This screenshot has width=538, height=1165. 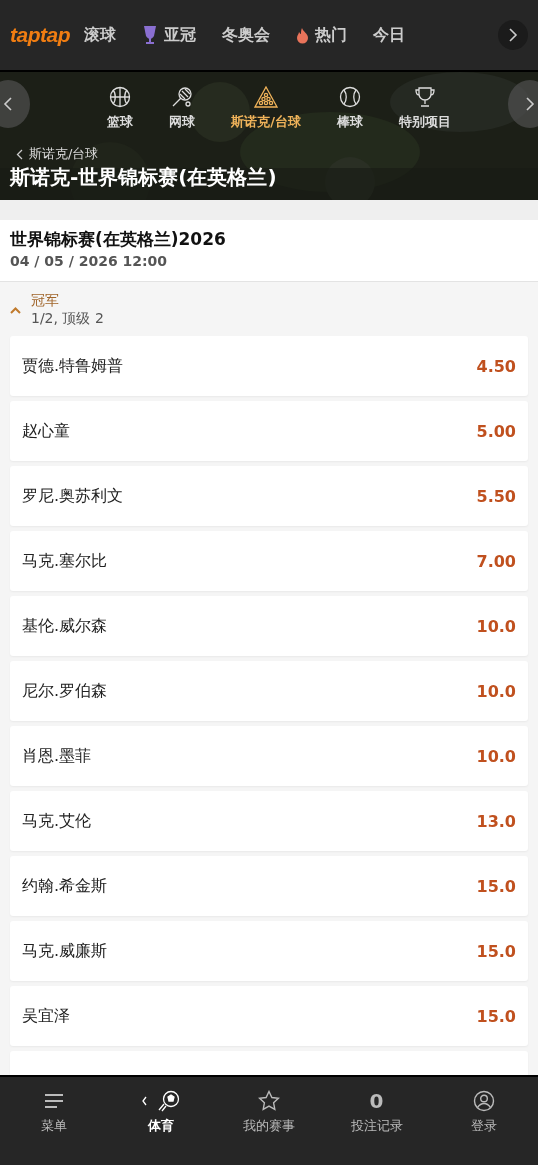 What do you see at coordinates (496, 431) in the screenshot?
I see `odds-value: 5.00` at bounding box center [496, 431].